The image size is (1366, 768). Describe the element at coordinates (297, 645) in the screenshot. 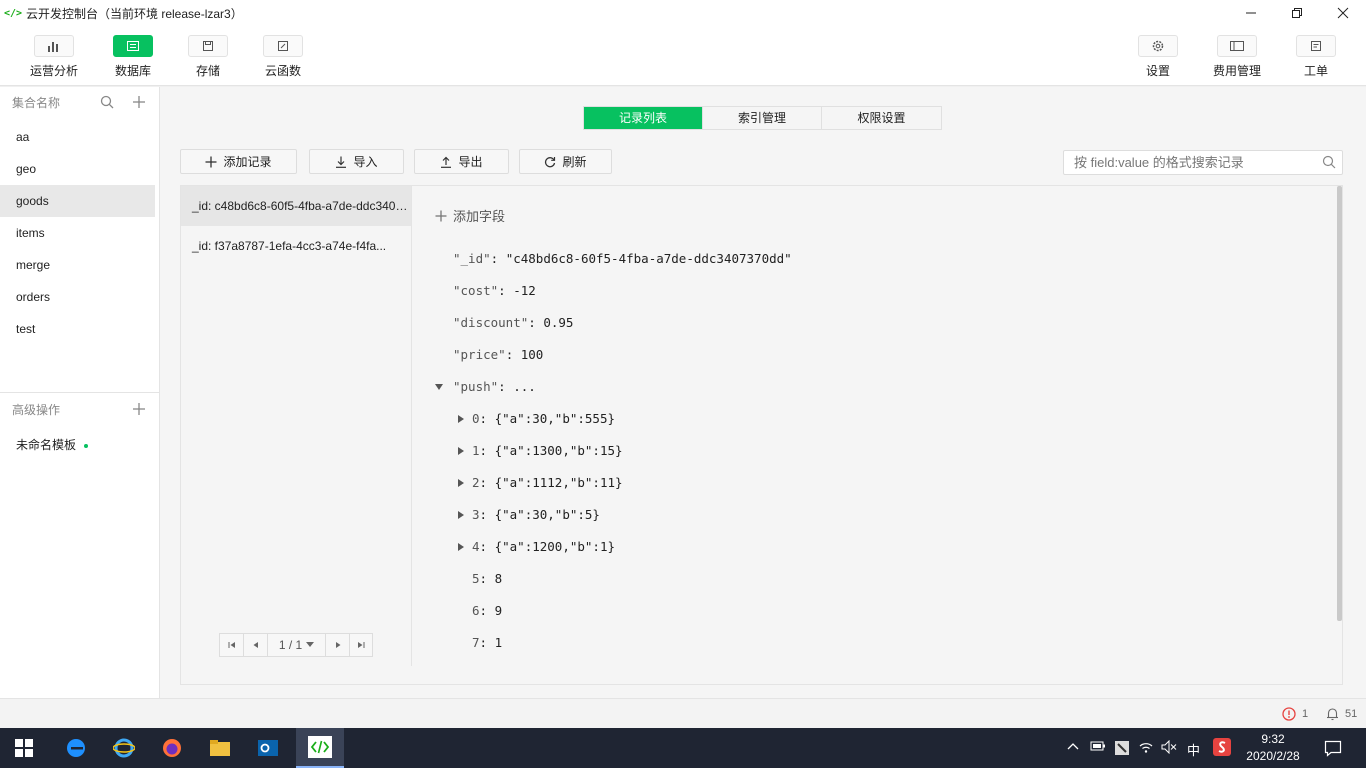

I see `page-select: 1 / 1` at that location.